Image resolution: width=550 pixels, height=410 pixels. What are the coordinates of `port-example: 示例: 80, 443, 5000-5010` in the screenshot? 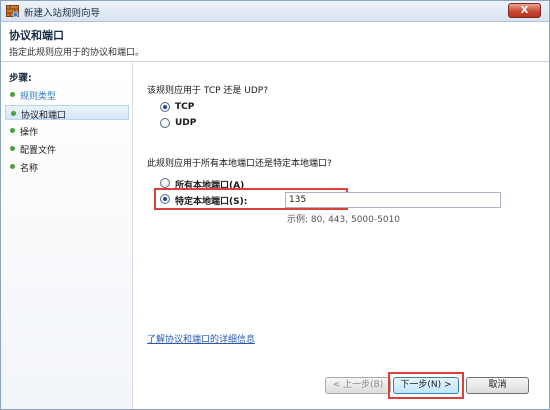 It's located at (344, 220).